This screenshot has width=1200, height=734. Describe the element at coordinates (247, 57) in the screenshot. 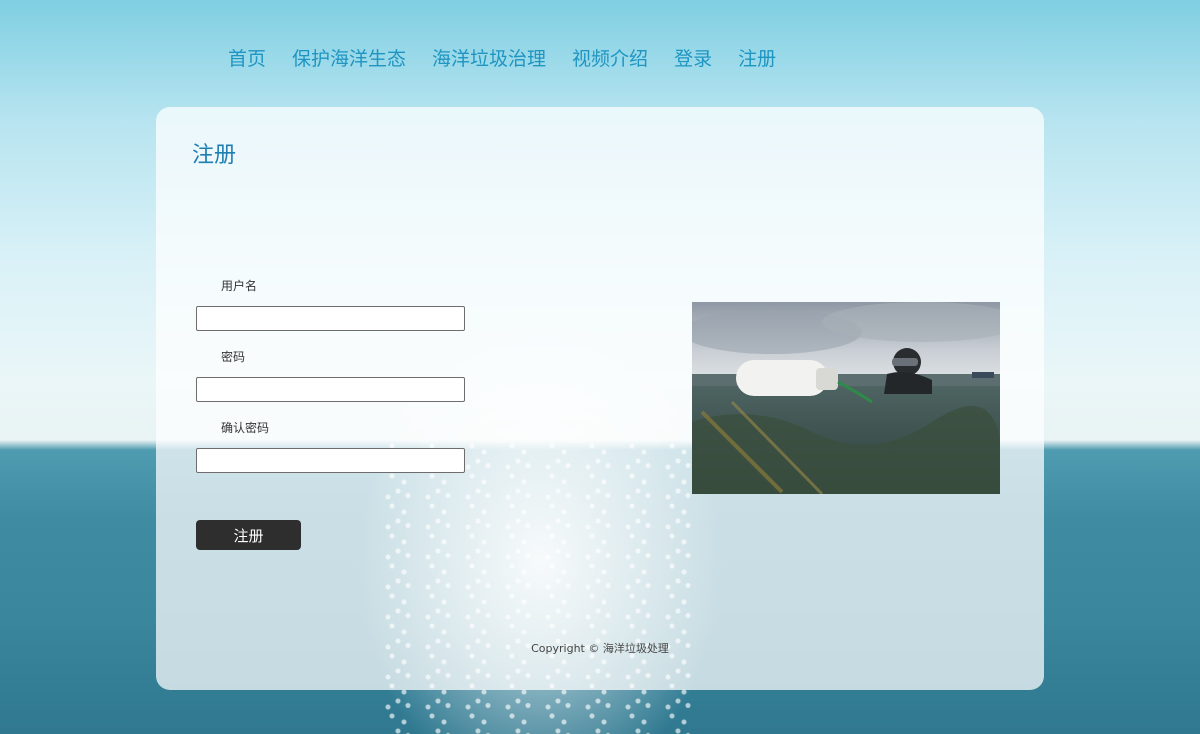

I see `nav-home: 首页` at that location.